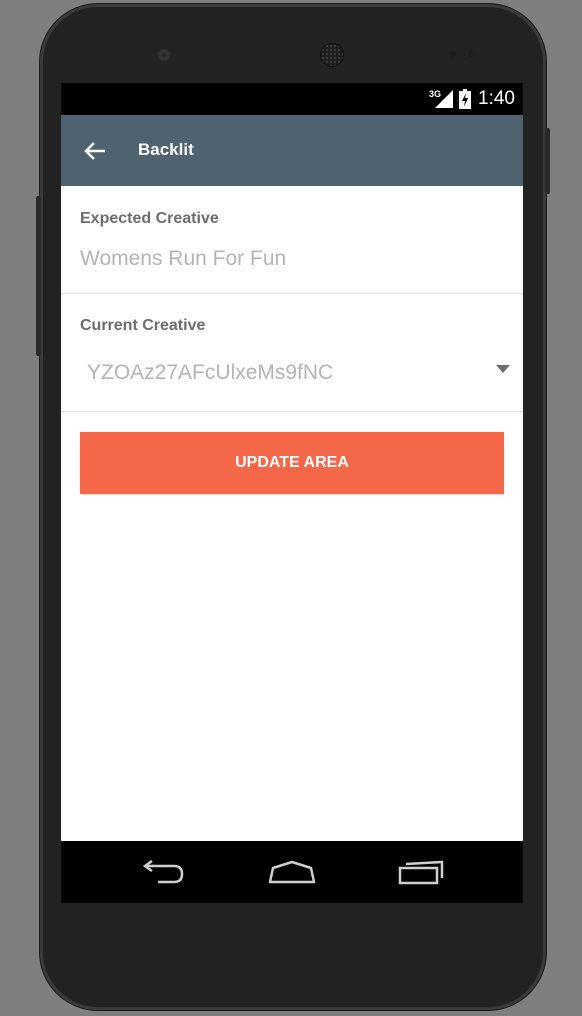 This screenshot has height=1016, width=582. I want to click on nav-home-button, so click(292, 872).